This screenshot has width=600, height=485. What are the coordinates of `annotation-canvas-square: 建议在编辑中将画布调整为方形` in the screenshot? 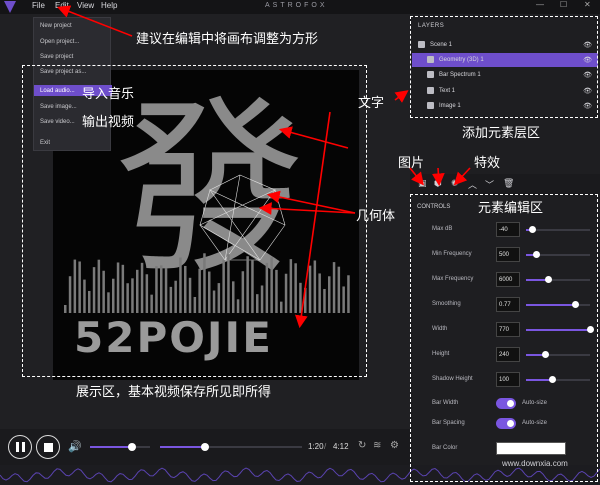 It's located at (227, 39).